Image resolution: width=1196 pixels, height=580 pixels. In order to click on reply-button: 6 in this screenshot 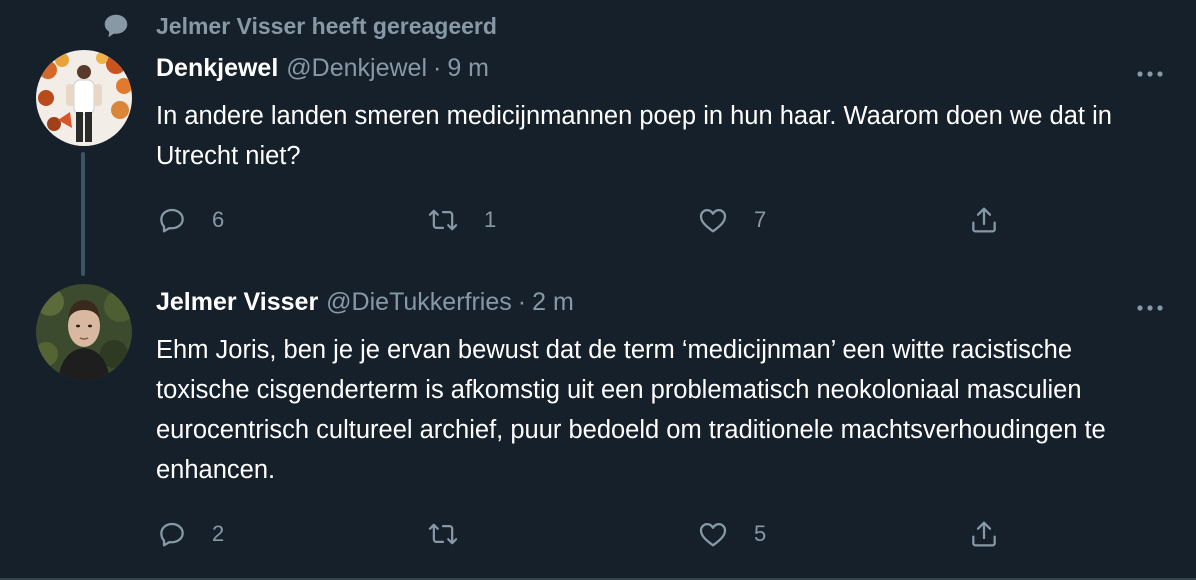, I will do `click(190, 220)`.